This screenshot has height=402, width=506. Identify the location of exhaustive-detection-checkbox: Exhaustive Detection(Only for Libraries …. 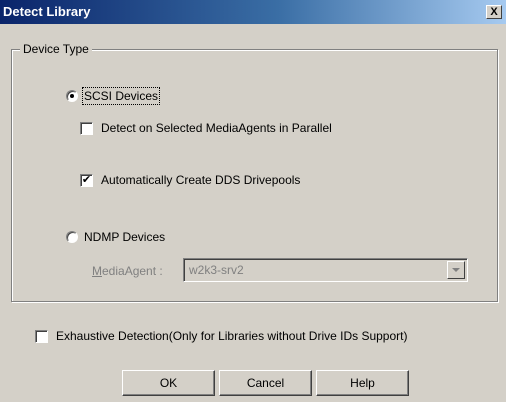
(221, 336).